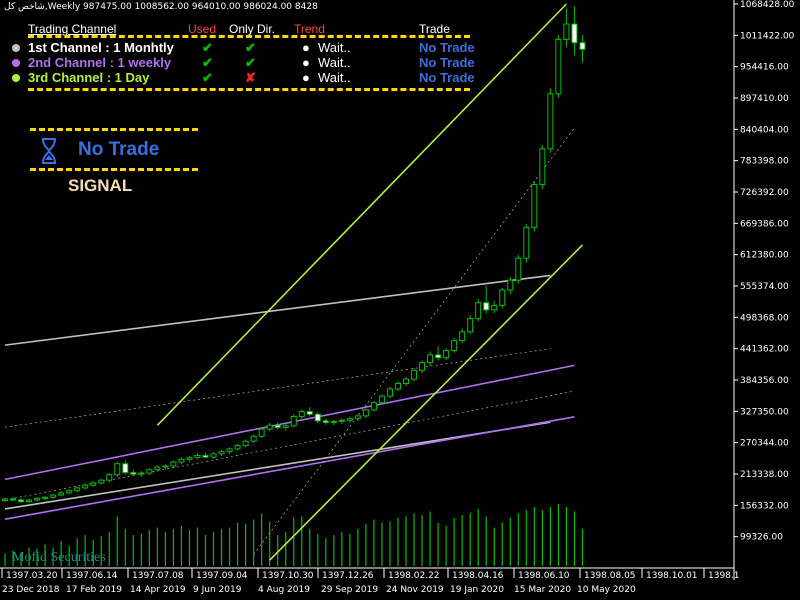  Describe the element at coordinates (249, 89) in the screenshot. I see `panel-bottom-divider` at that location.